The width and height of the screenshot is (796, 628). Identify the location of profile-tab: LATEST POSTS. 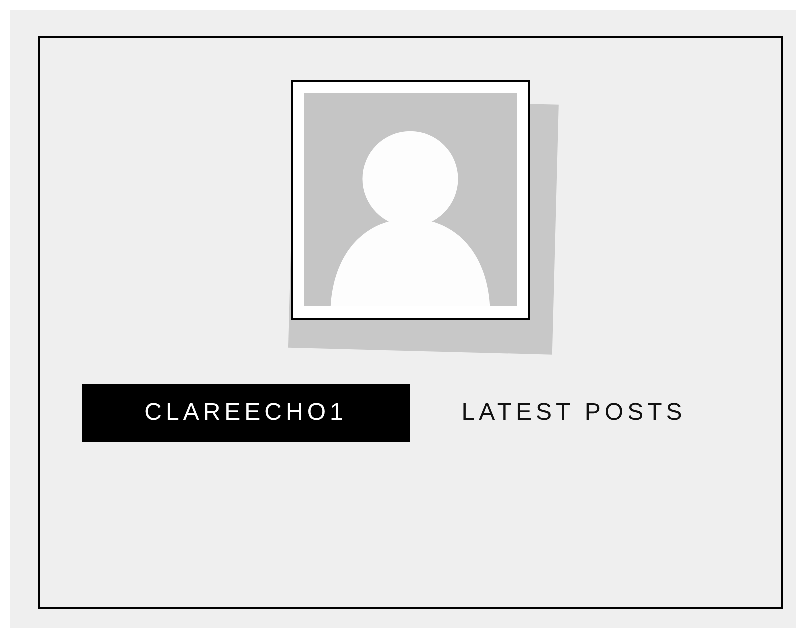
(574, 413).